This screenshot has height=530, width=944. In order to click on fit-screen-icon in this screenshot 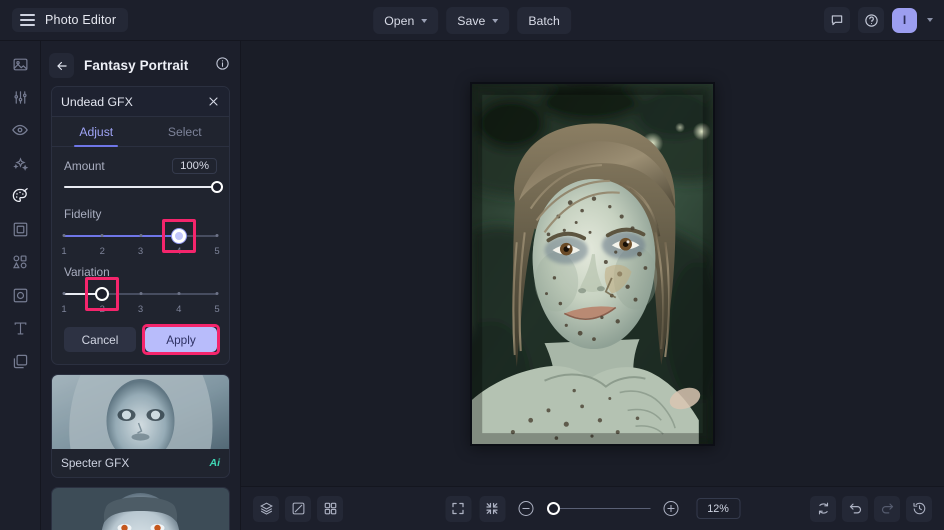, I will do `click(458, 508)`.